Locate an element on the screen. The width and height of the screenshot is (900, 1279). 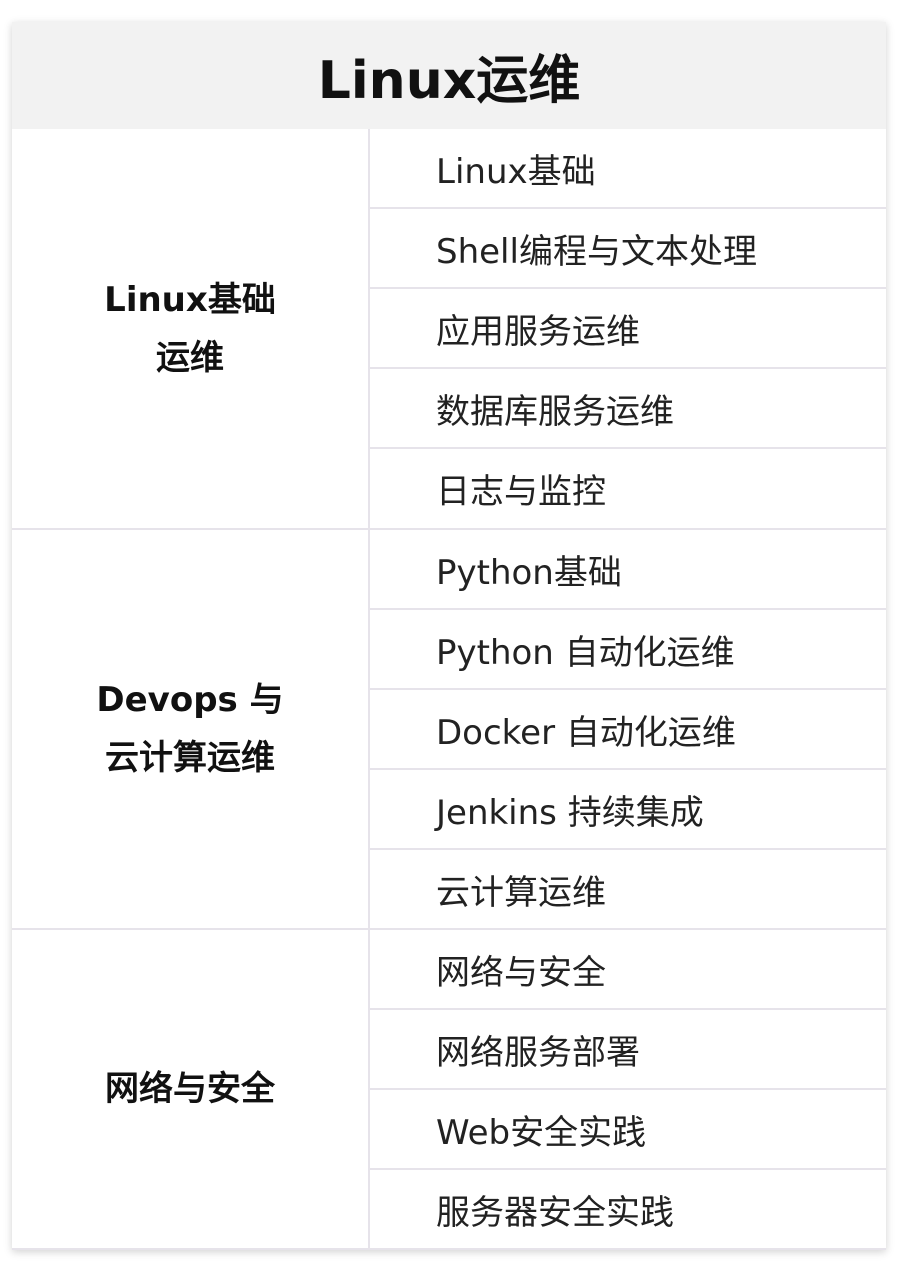
category-linux-basics: Linux基础 运维 is located at coordinates (191, 329).